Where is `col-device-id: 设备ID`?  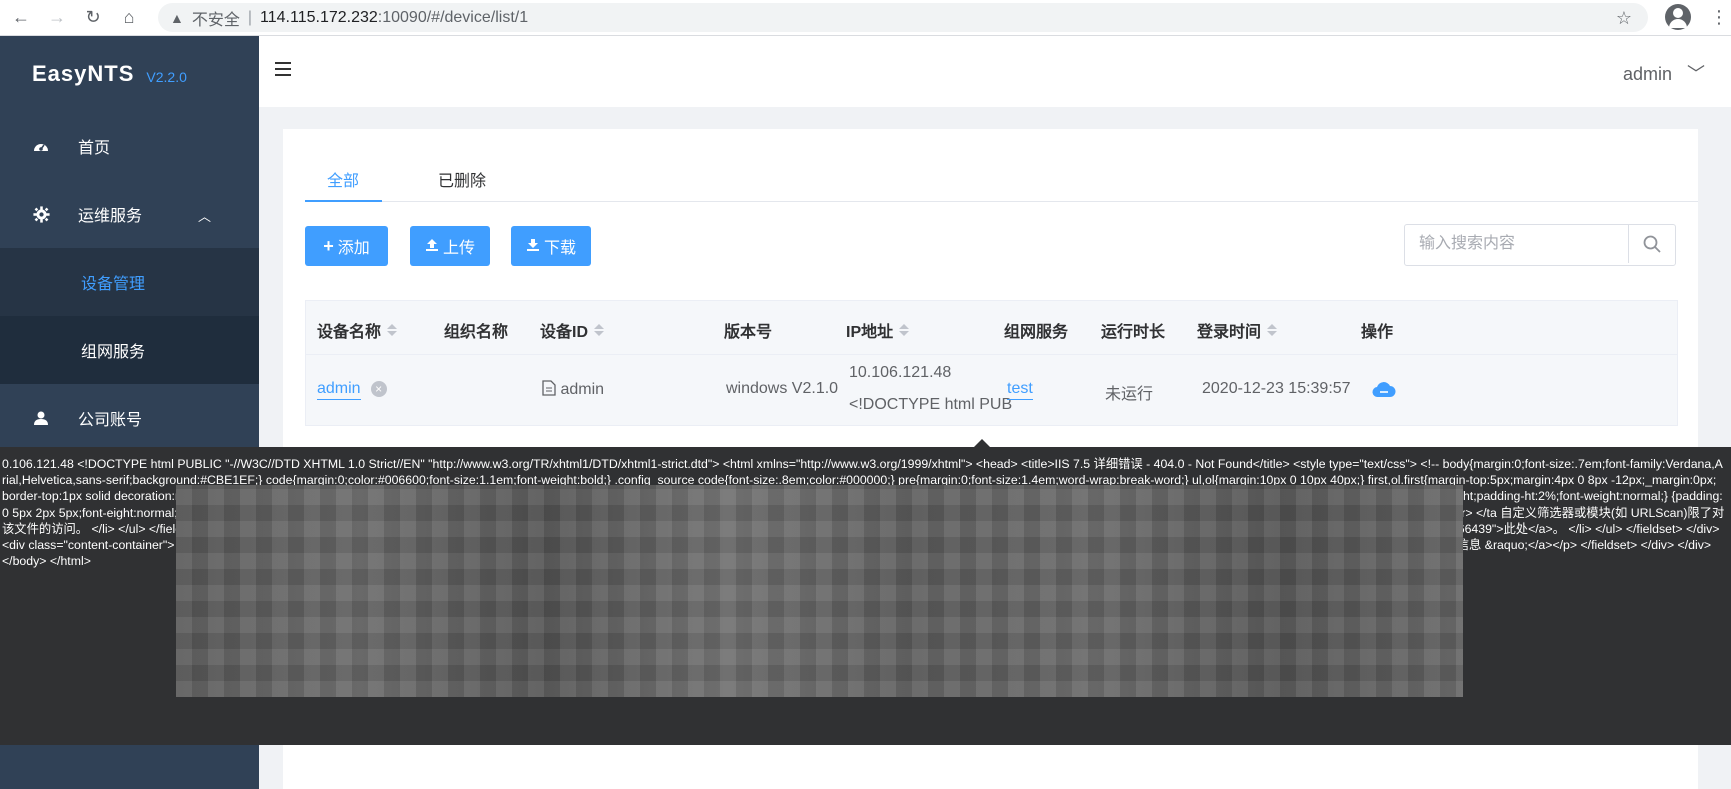 col-device-id: 设备ID is located at coordinates (572, 330).